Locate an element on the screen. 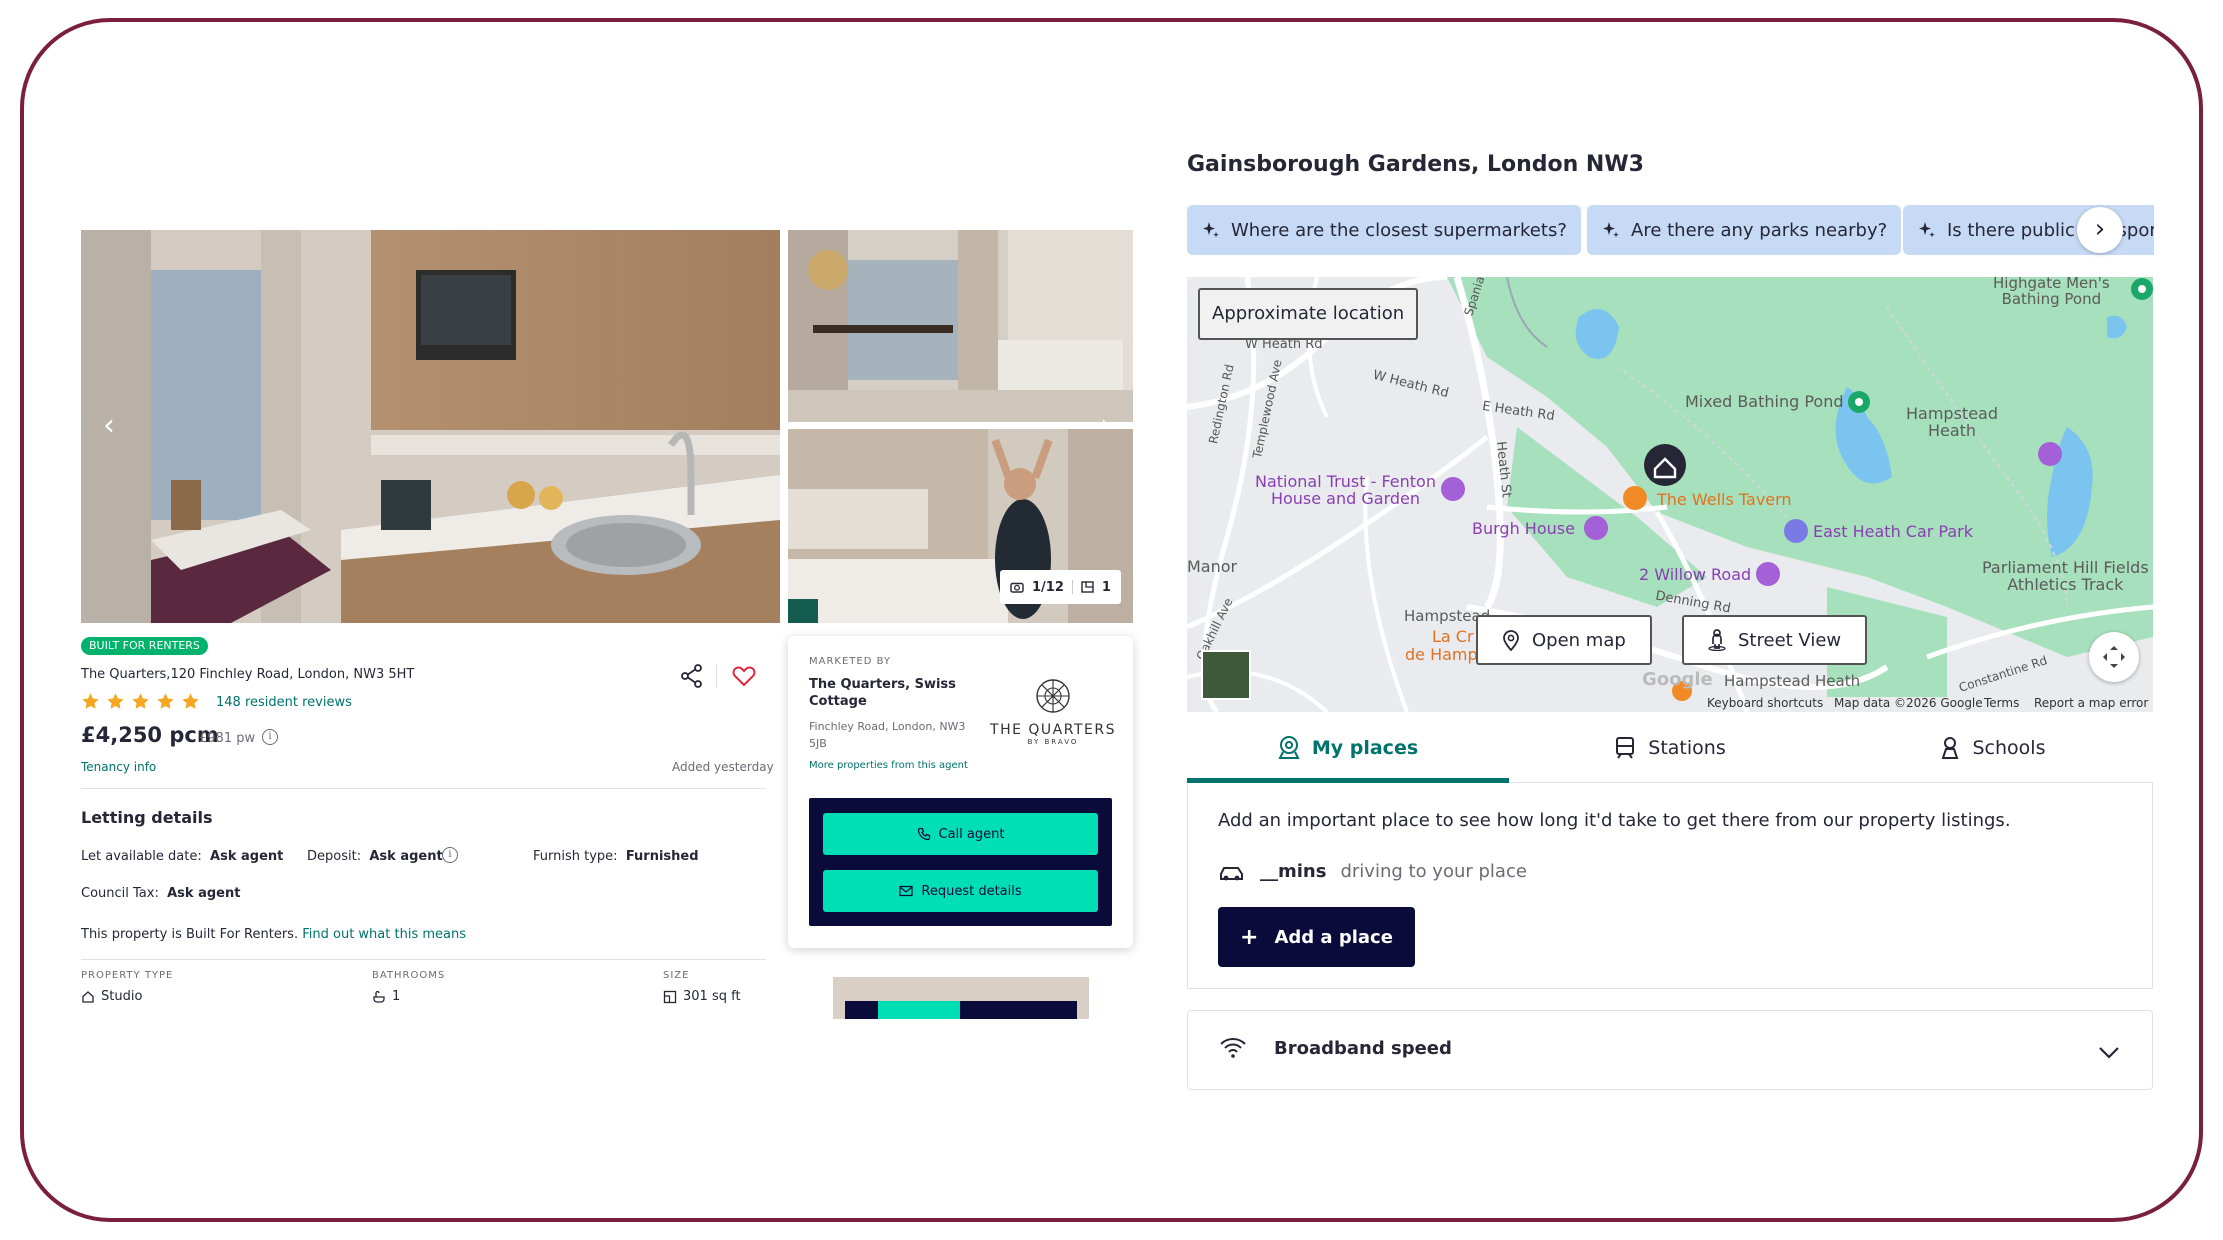 The width and height of the screenshot is (2223, 1240). council-tax-value: Ask agent is located at coordinates (204, 893).